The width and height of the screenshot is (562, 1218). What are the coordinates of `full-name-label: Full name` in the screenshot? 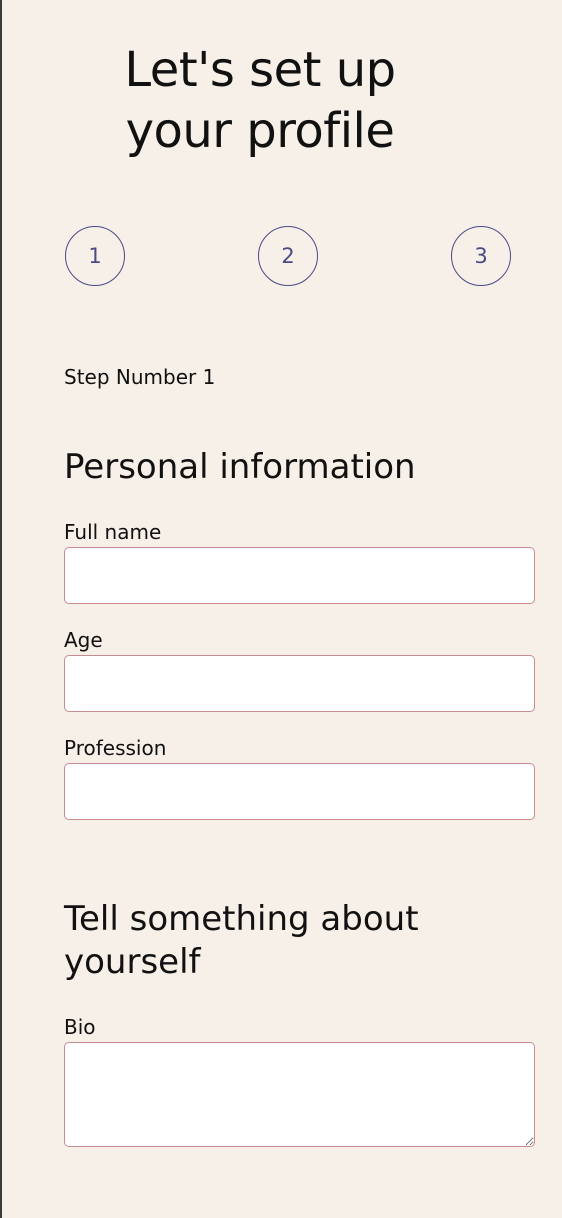 It's located at (113, 532).